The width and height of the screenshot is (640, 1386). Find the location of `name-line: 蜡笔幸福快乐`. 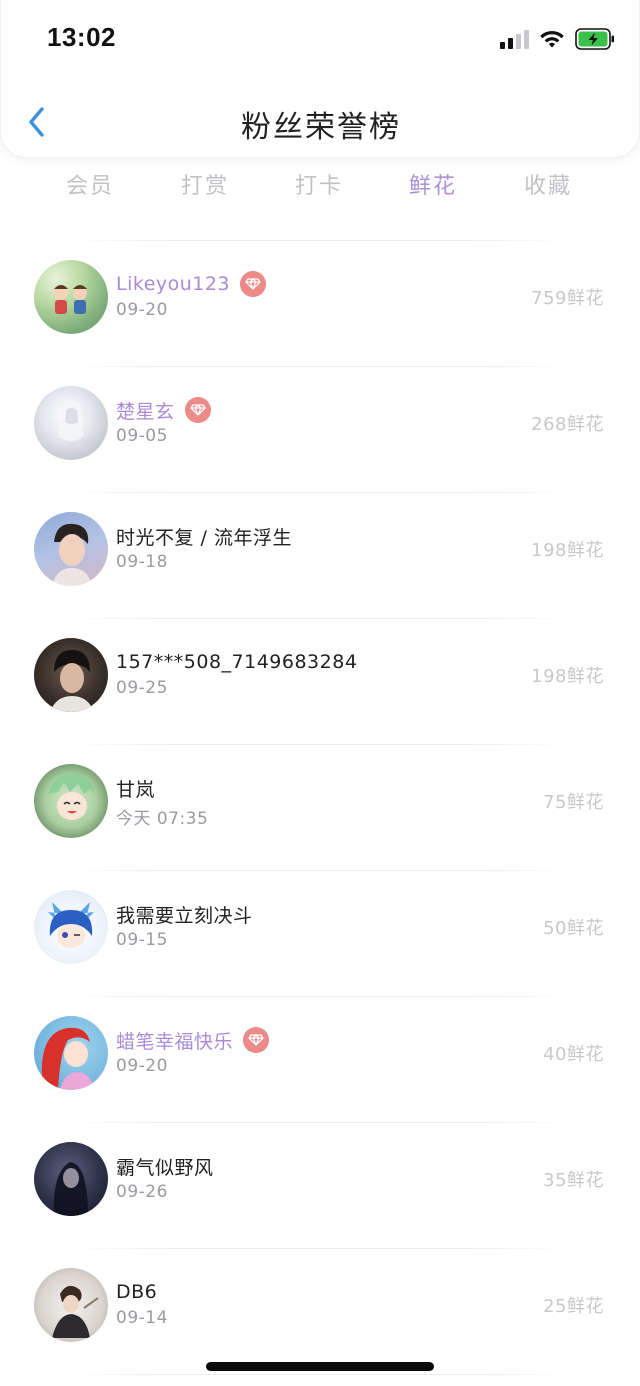

name-line: 蜡笔幸福快乐 is located at coordinates (193, 1040).